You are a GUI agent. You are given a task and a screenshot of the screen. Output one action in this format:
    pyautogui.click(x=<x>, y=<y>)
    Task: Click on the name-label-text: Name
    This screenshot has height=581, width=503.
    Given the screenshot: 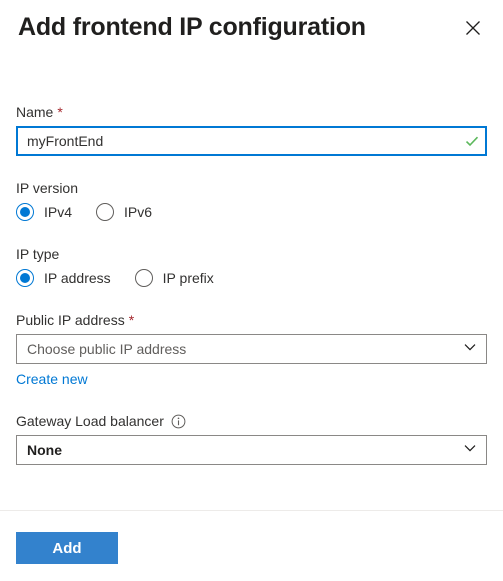 What is the action you would take?
    pyautogui.click(x=35, y=112)
    